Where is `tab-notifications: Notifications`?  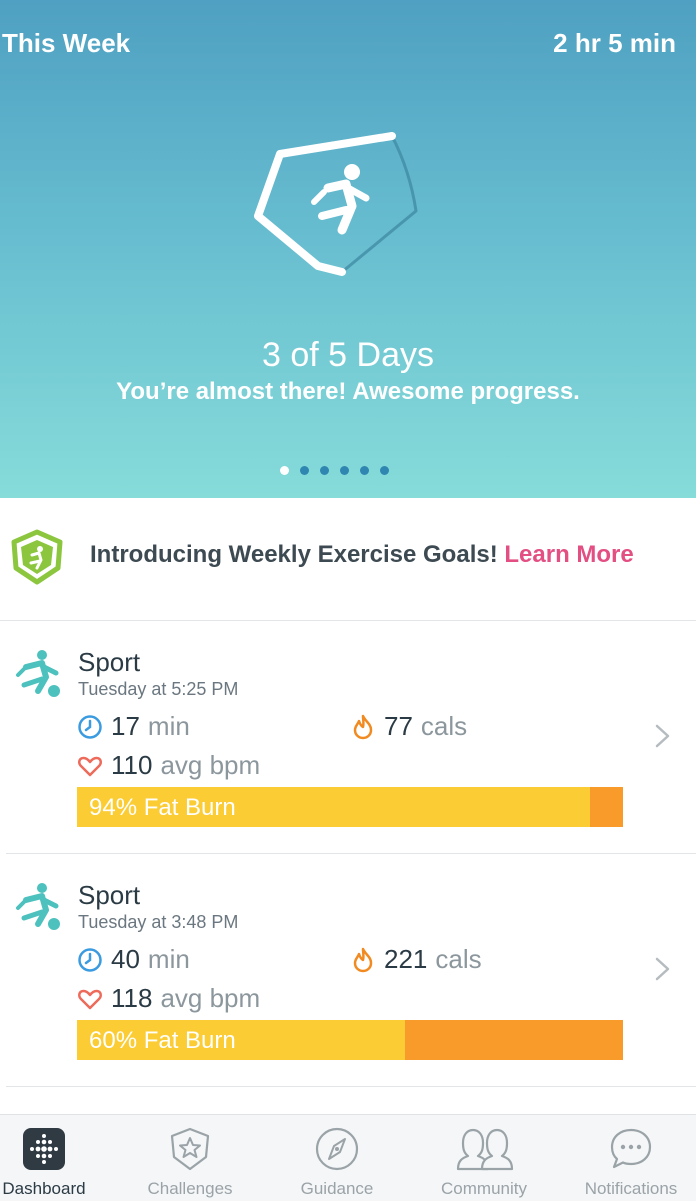 tab-notifications: Notifications is located at coordinates (631, 1158).